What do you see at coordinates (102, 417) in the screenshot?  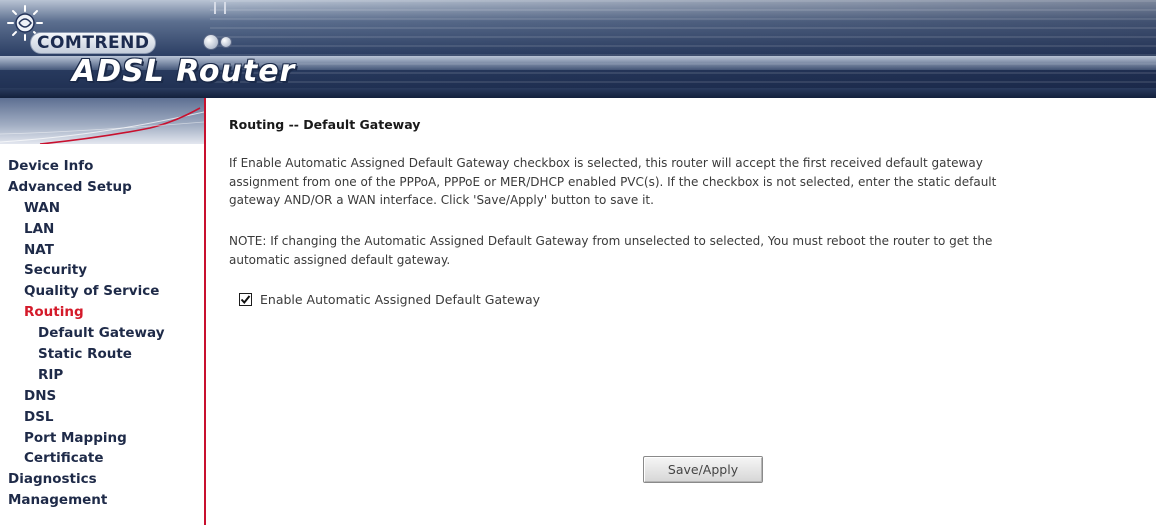 I see `sidebar-item-dsl: DSL` at bounding box center [102, 417].